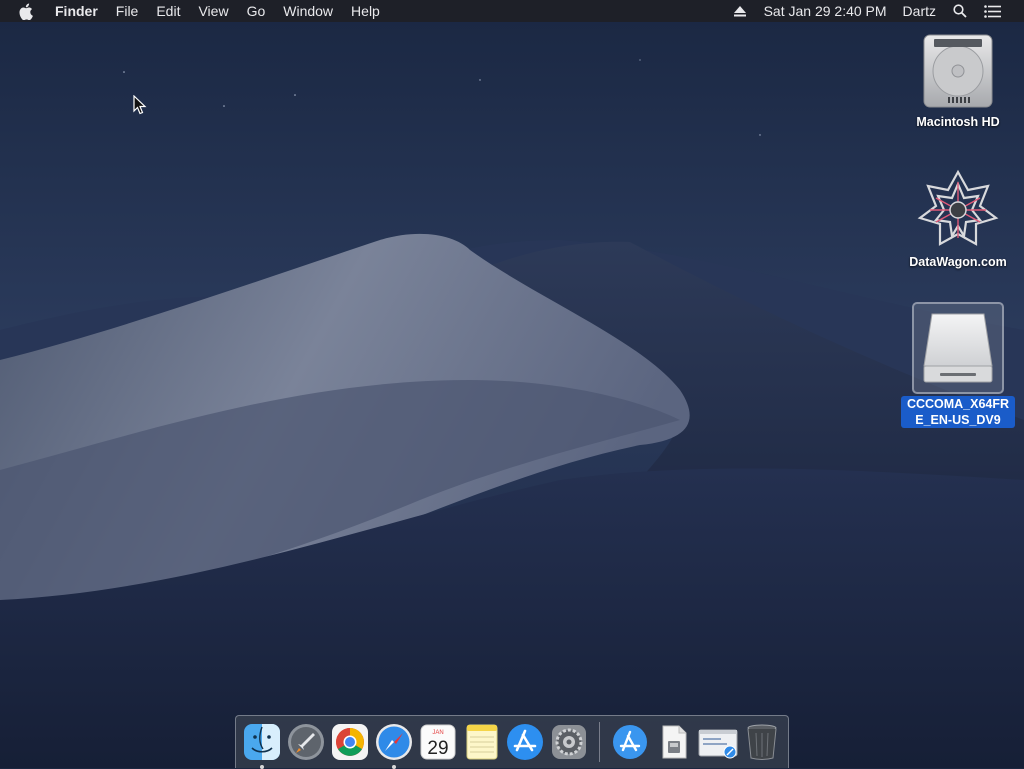 The width and height of the screenshot is (1024, 769). I want to click on screenshot-icon, so click(718, 744).